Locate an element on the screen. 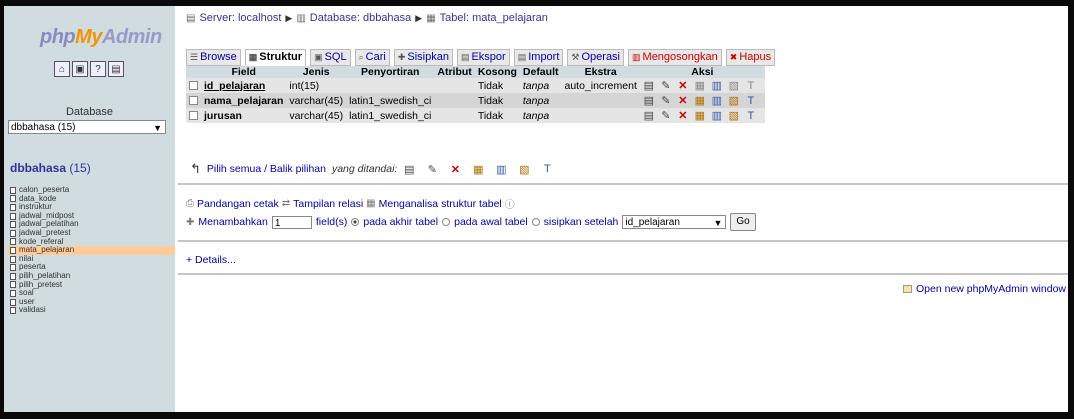 The image size is (1074, 419). fulltext-selected-icon: T is located at coordinates (547, 169).